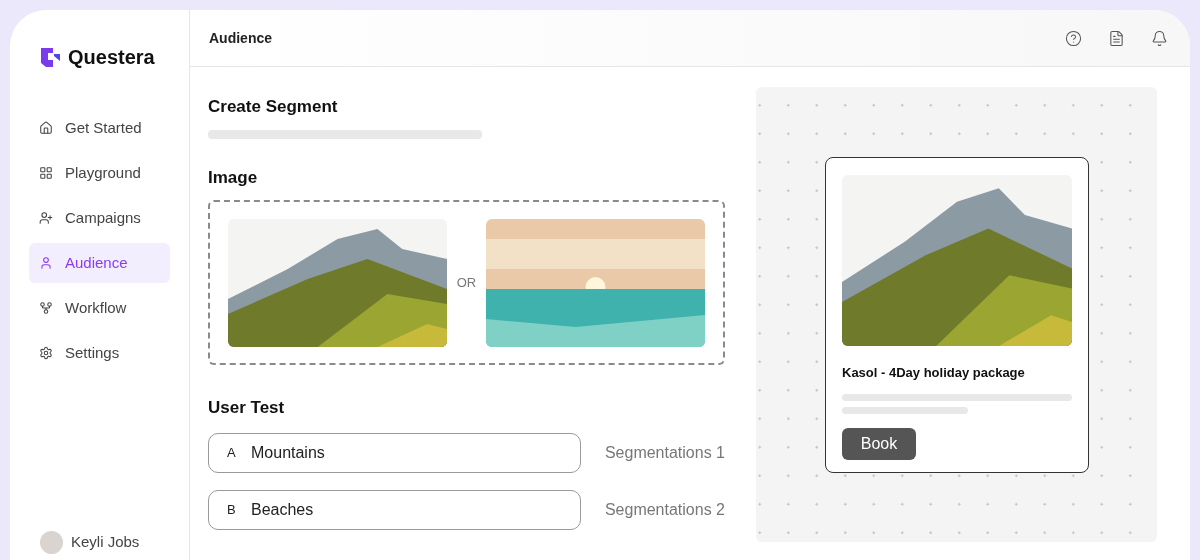  Describe the element at coordinates (240, 38) in the screenshot. I see `page-title: Audience` at that location.